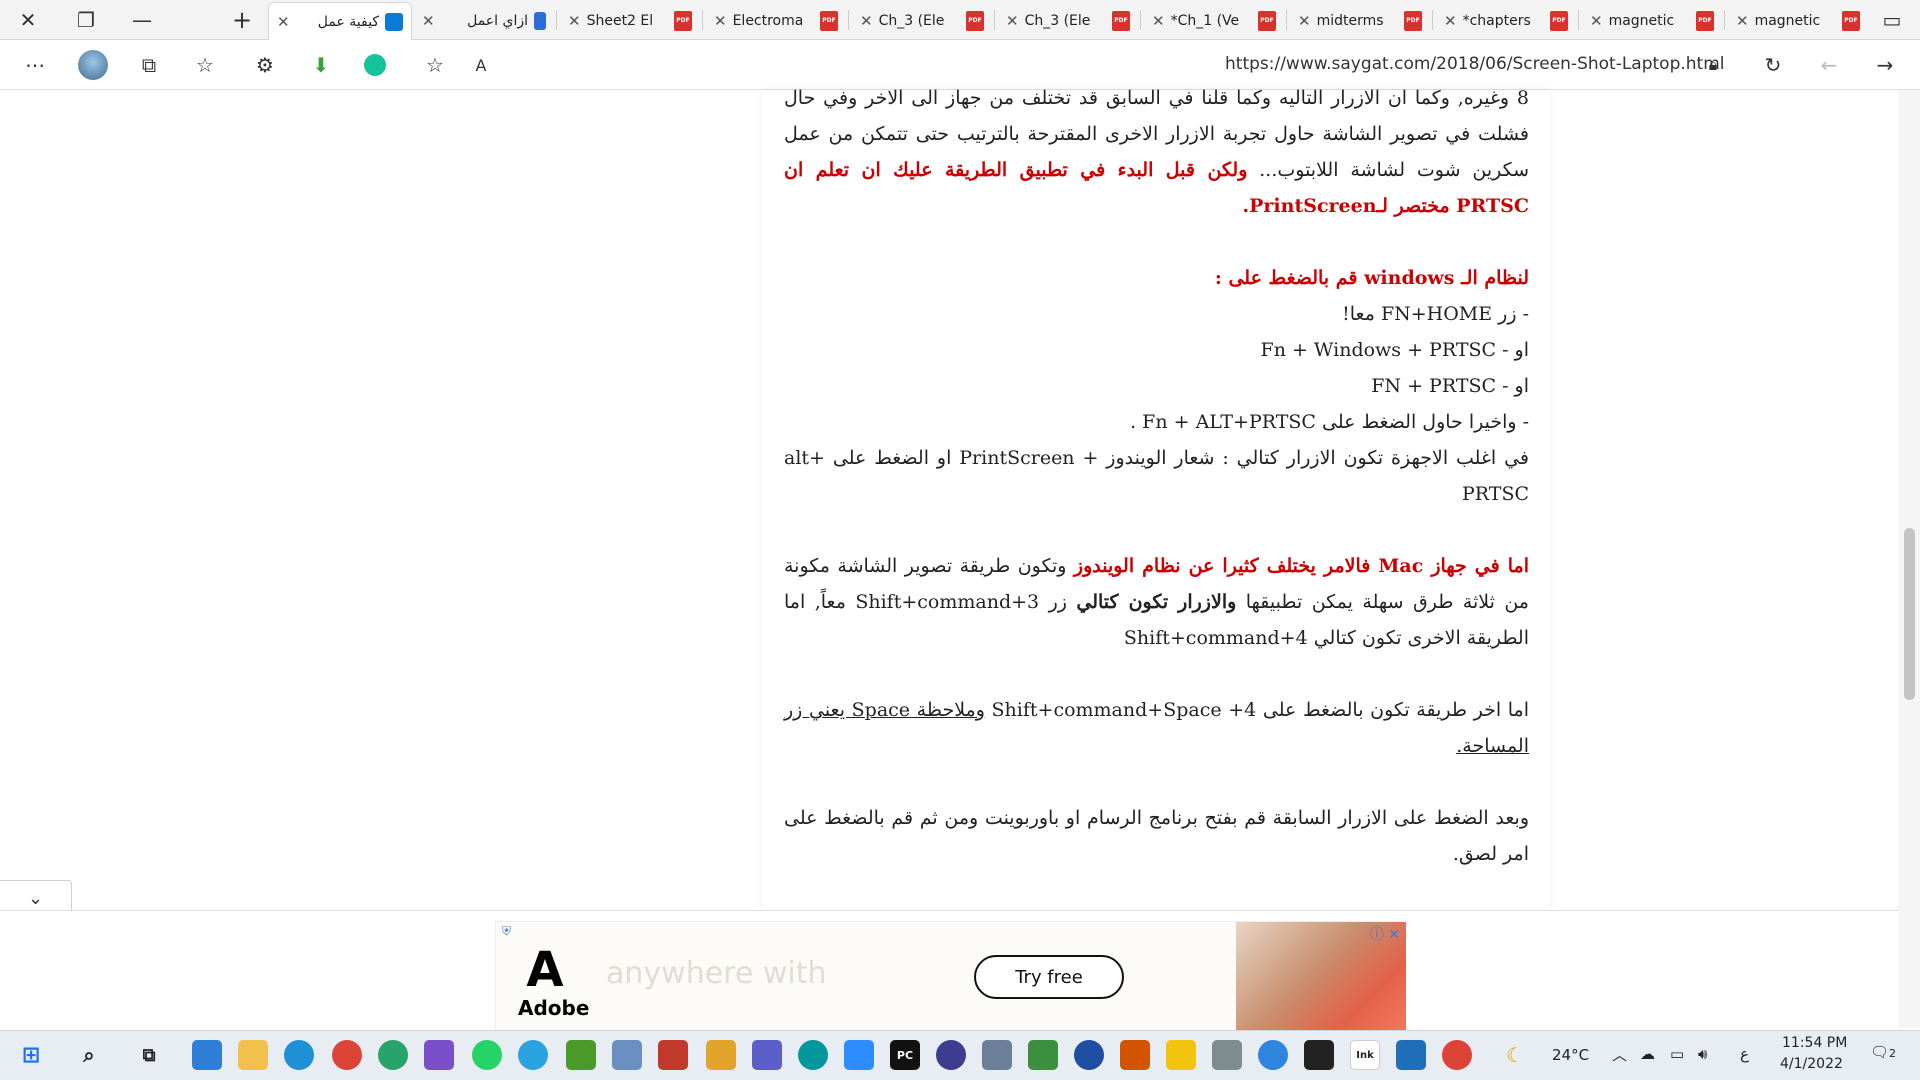  What do you see at coordinates (1135, 1055) in the screenshot?
I see `matlab-icon` at bounding box center [1135, 1055].